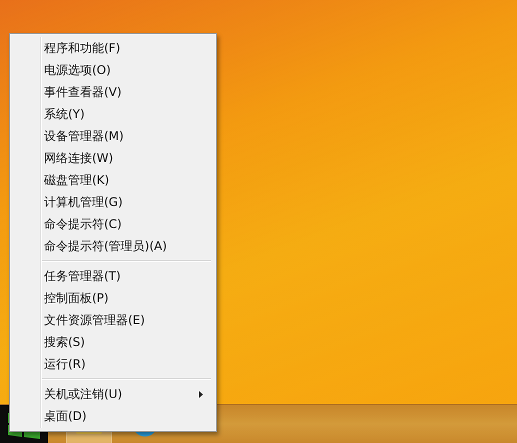  What do you see at coordinates (201, 394) in the screenshot?
I see `submenu-arrow-icon` at bounding box center [201, 394].